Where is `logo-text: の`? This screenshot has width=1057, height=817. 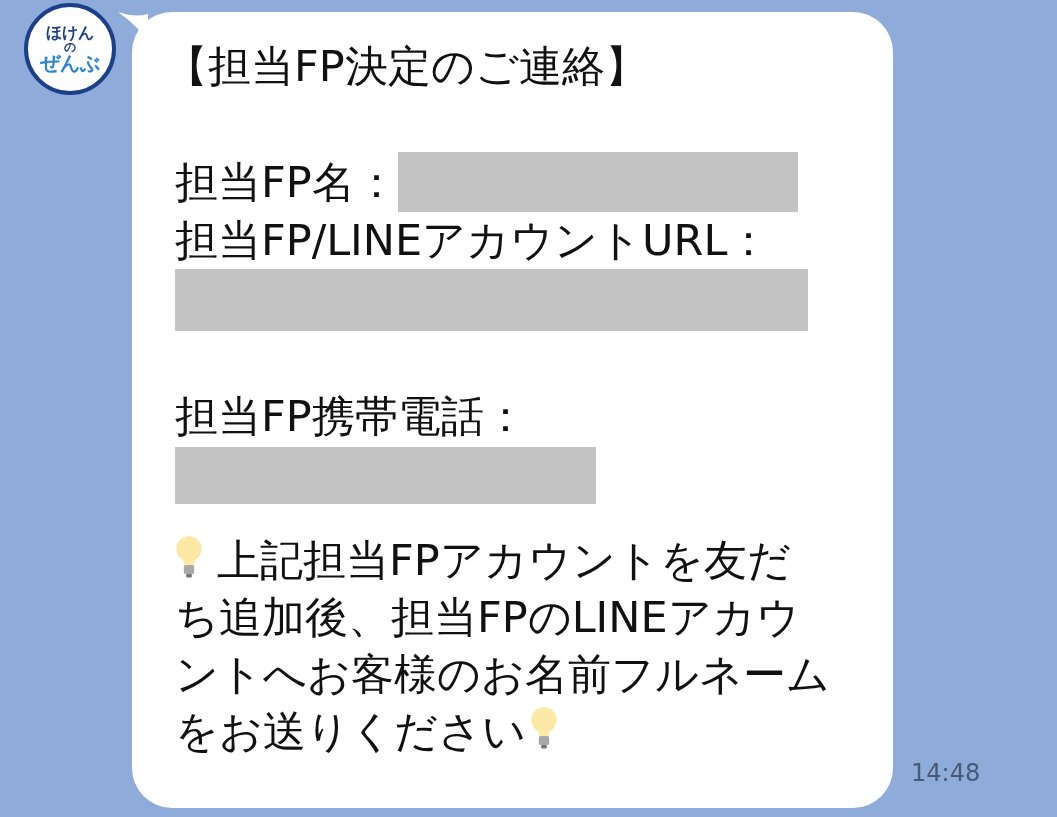
logo-text: の is located at coordinates (70, 47).